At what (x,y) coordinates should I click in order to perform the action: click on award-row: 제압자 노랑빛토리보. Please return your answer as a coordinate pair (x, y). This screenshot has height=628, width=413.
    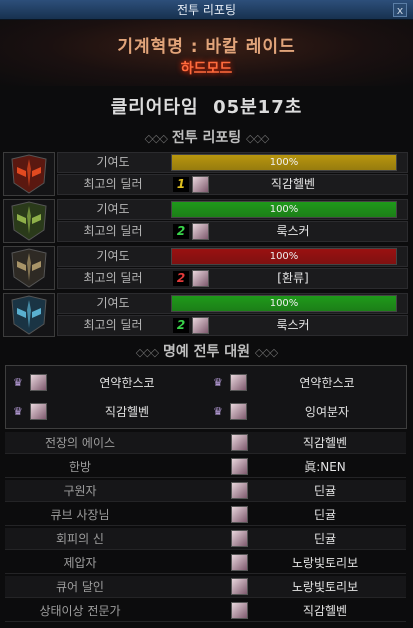
    Looking at the image, I should click on (205, 563).